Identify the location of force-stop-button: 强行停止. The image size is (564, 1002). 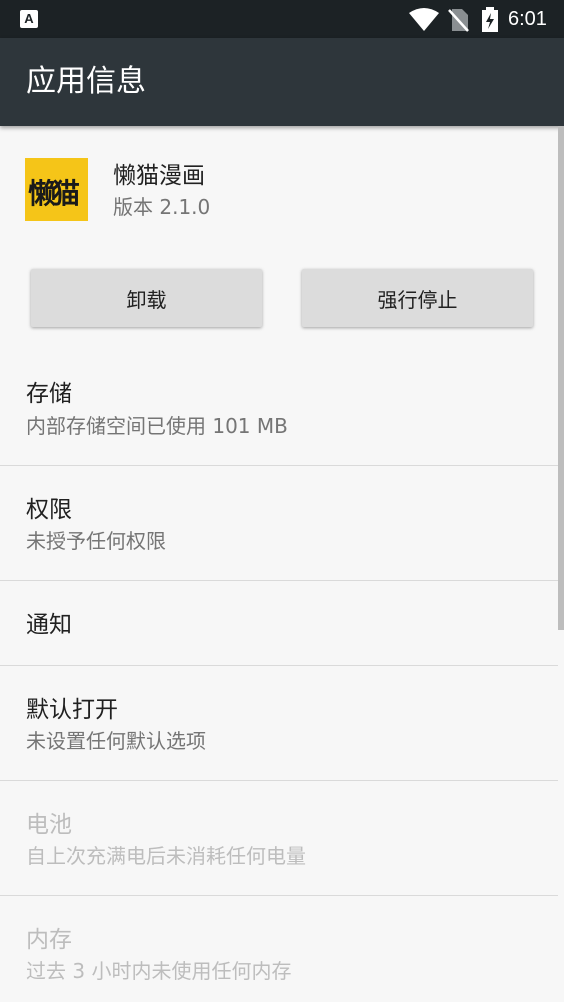
(417, 298).